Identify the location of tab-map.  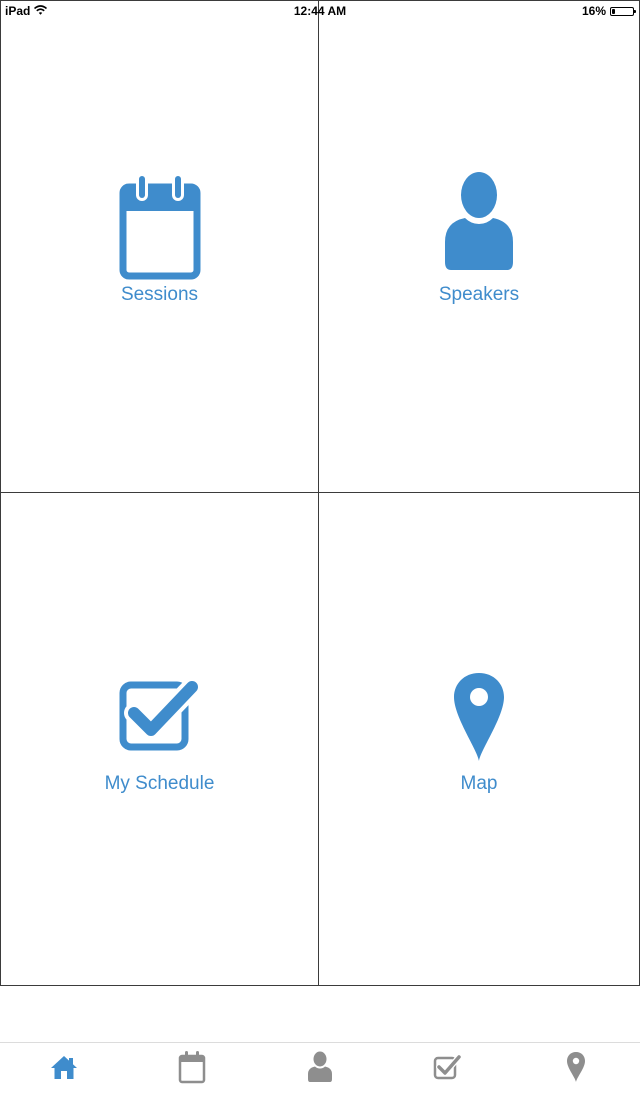
(576, 1069).